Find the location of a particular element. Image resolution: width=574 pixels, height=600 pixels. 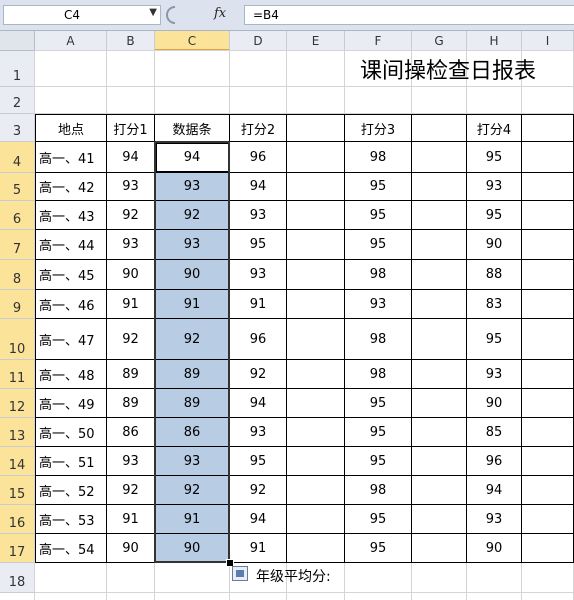

header-cell-h: 打分4 is located at coordinates (494, 128).